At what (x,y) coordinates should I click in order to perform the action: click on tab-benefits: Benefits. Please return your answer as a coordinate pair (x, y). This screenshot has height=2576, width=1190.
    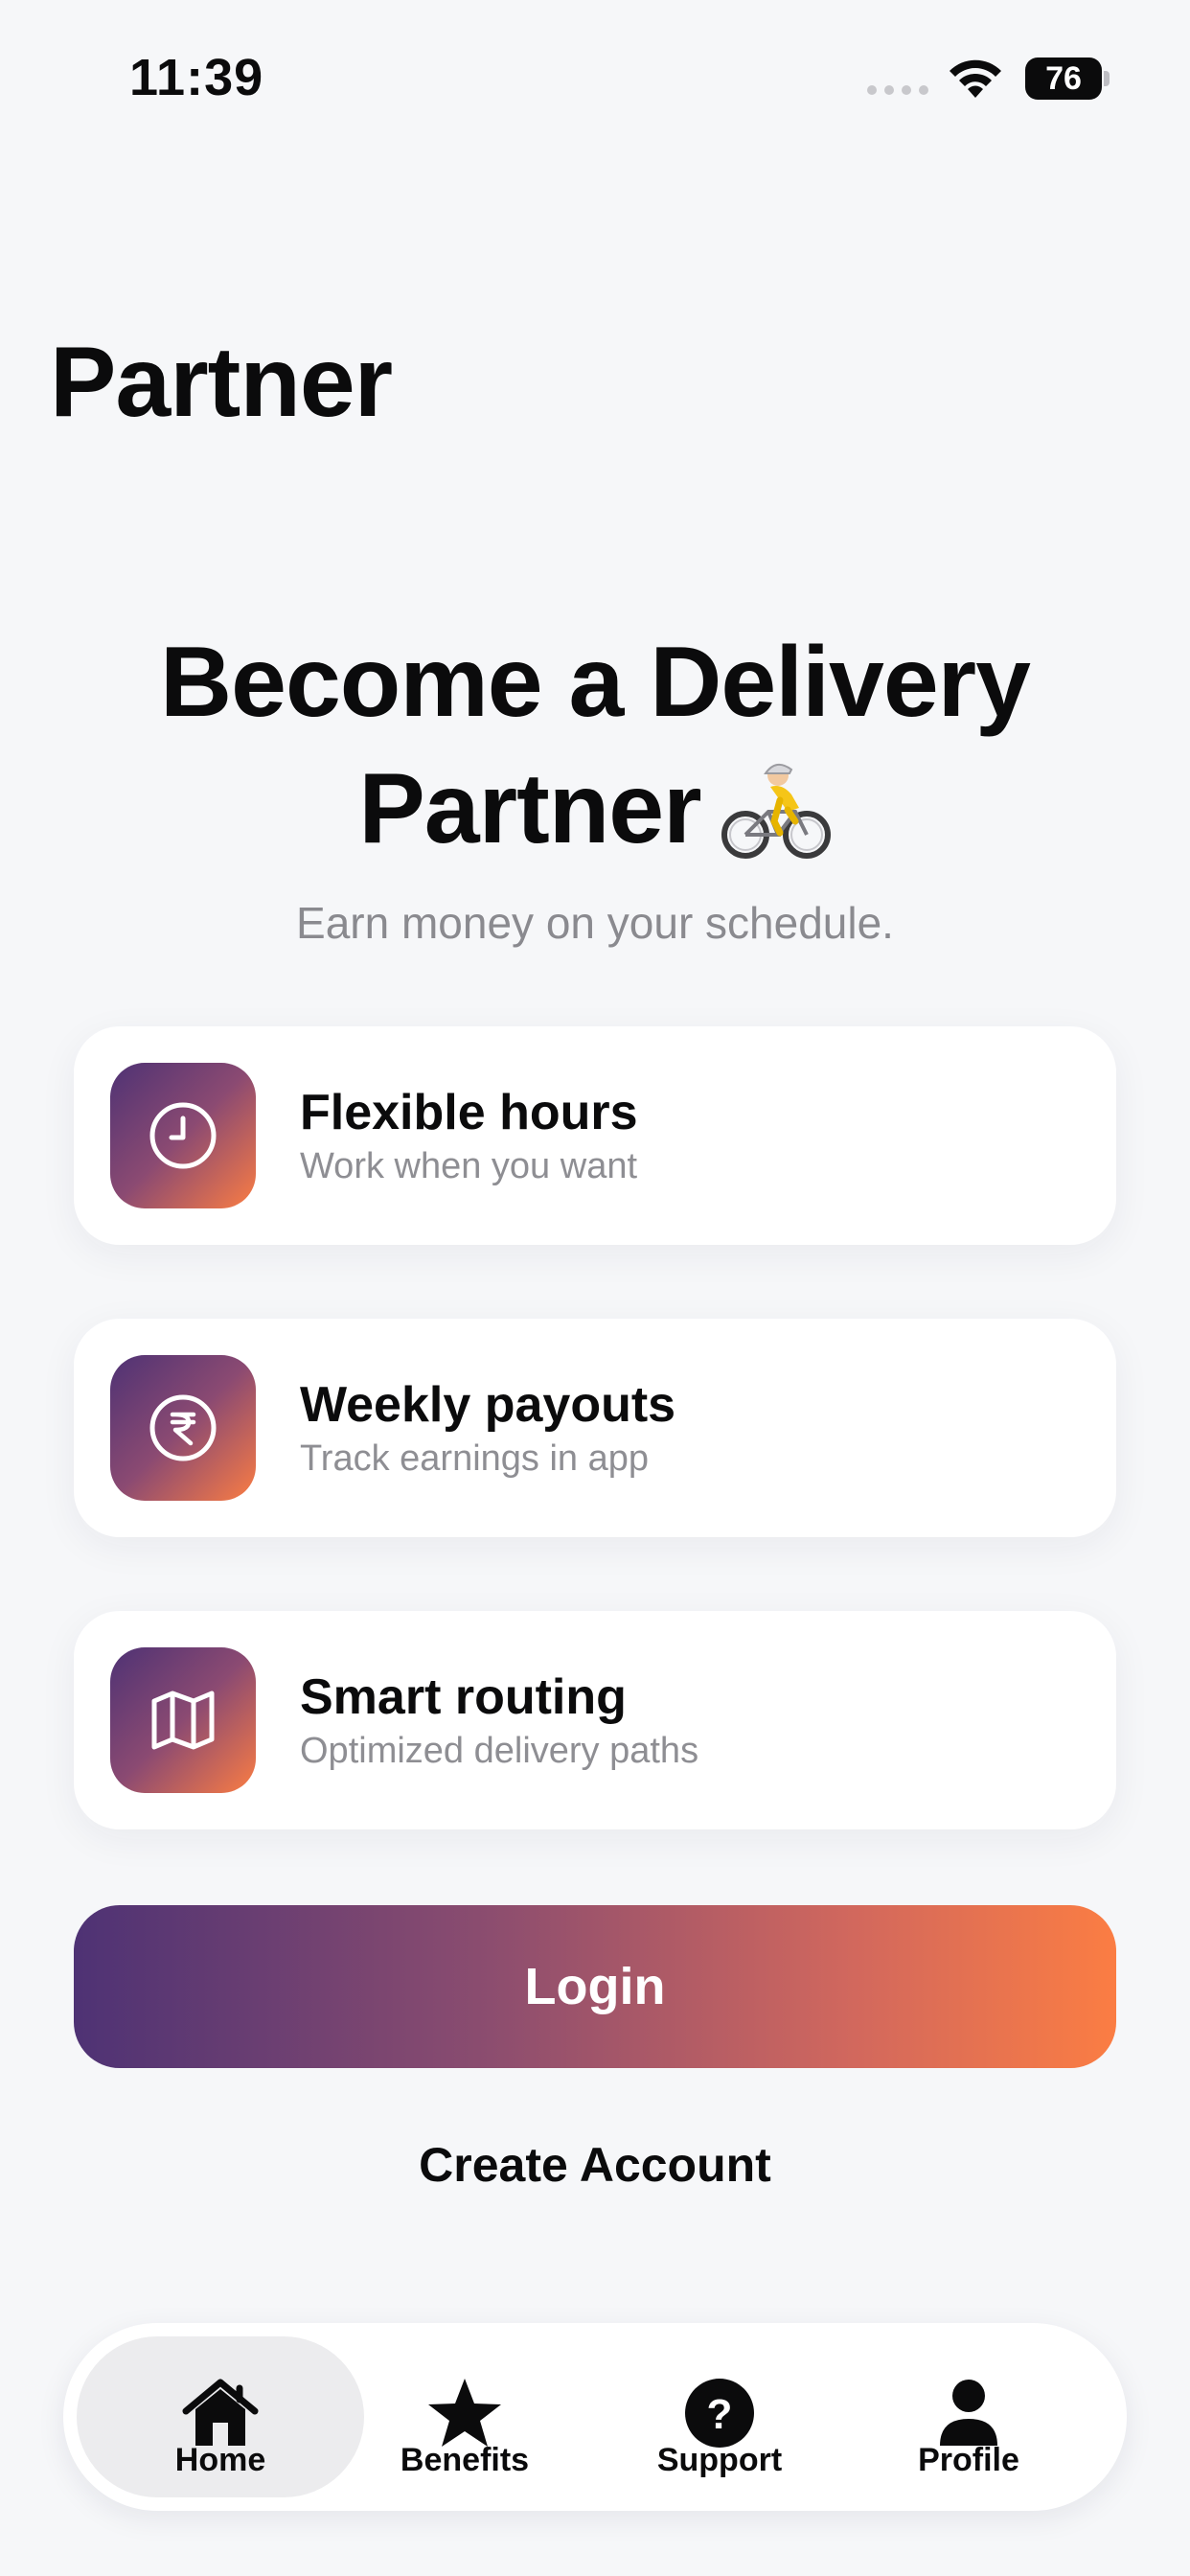
    Looking at the image, I should click on (465, 2416).